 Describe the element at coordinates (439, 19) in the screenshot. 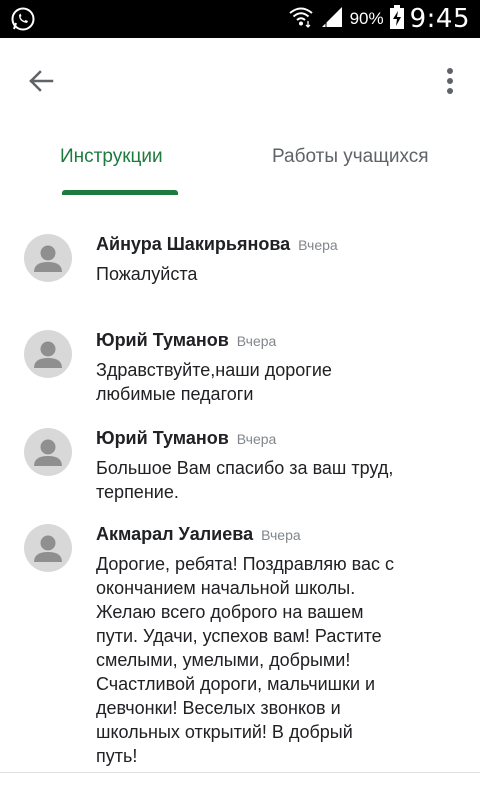

I see `clock-time: 9:45` at that location.